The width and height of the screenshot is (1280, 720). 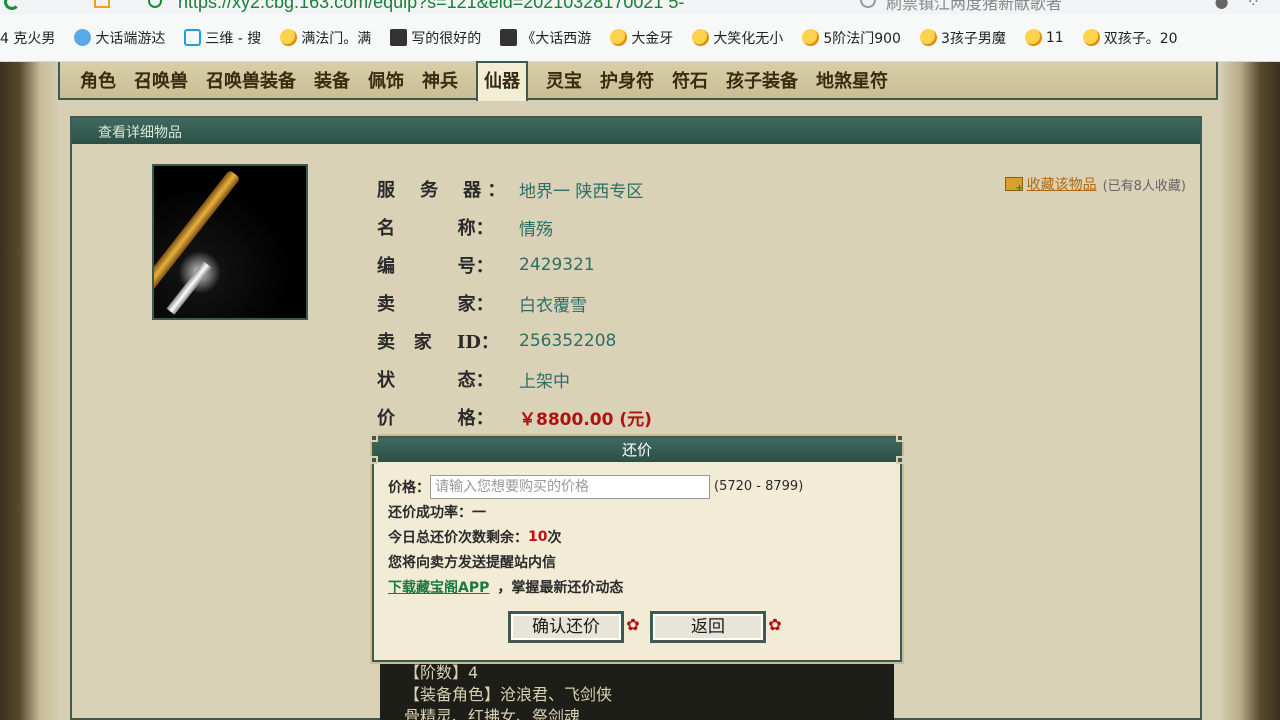 I want to click on info-value-price: ￥8800.00 (元), so click(x=585, y=419).